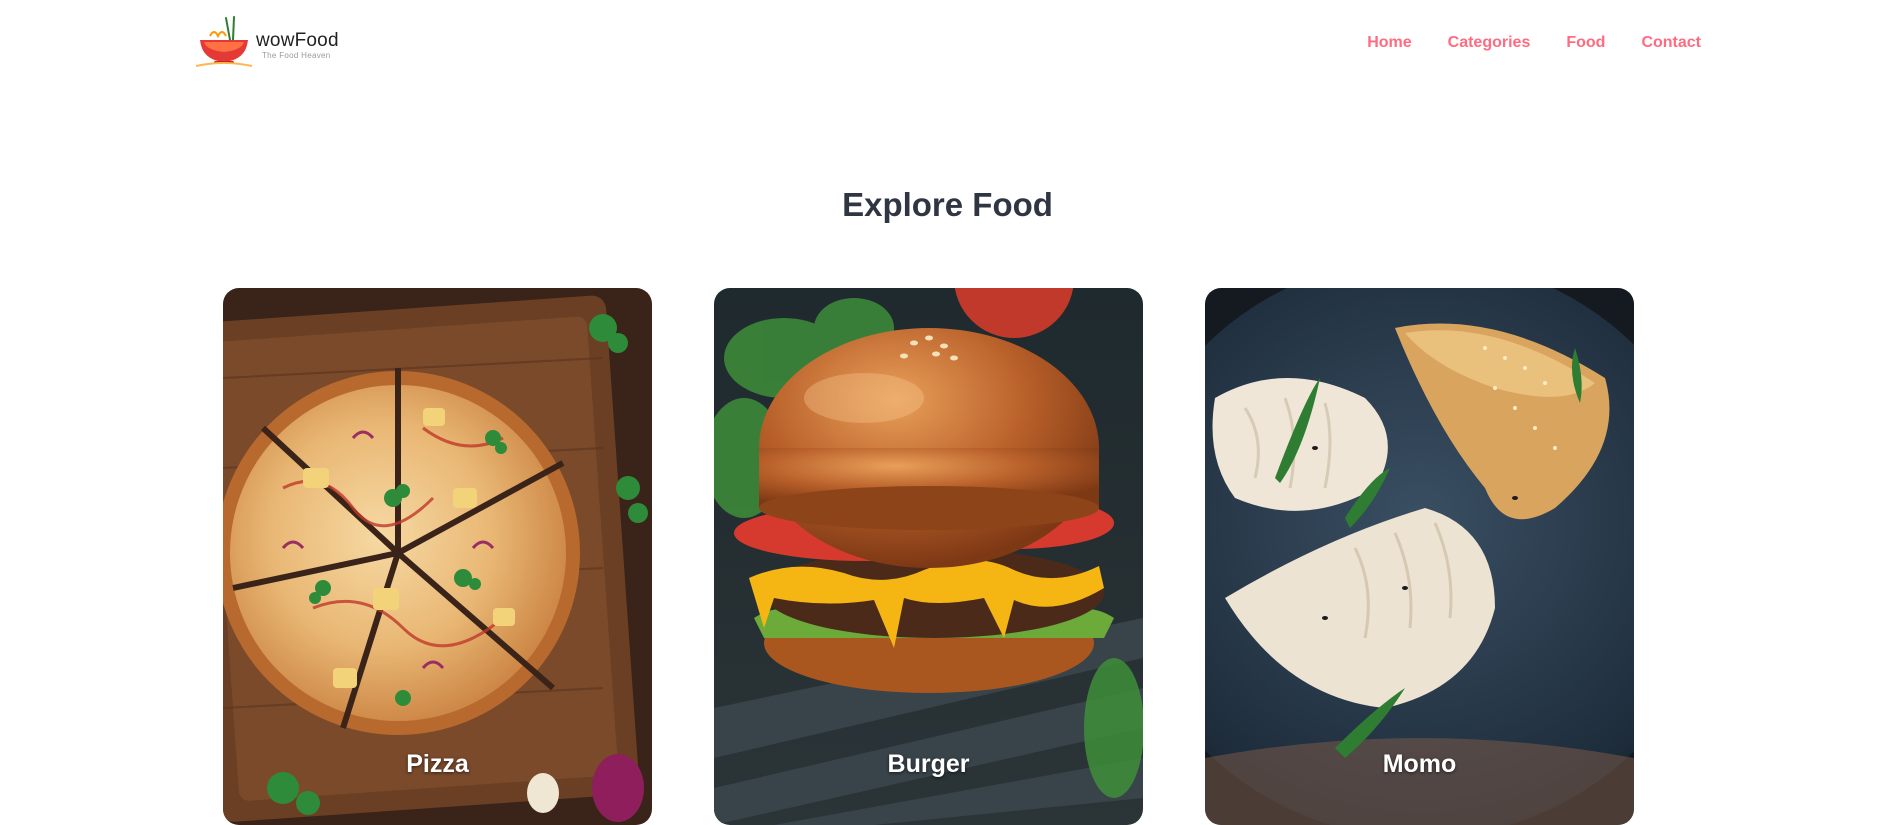 The image size is (1895, 825). Describe the element at coordinates (296, 55) in the screenshot. I see `brand-tagline: The Food Heaven` at that location.